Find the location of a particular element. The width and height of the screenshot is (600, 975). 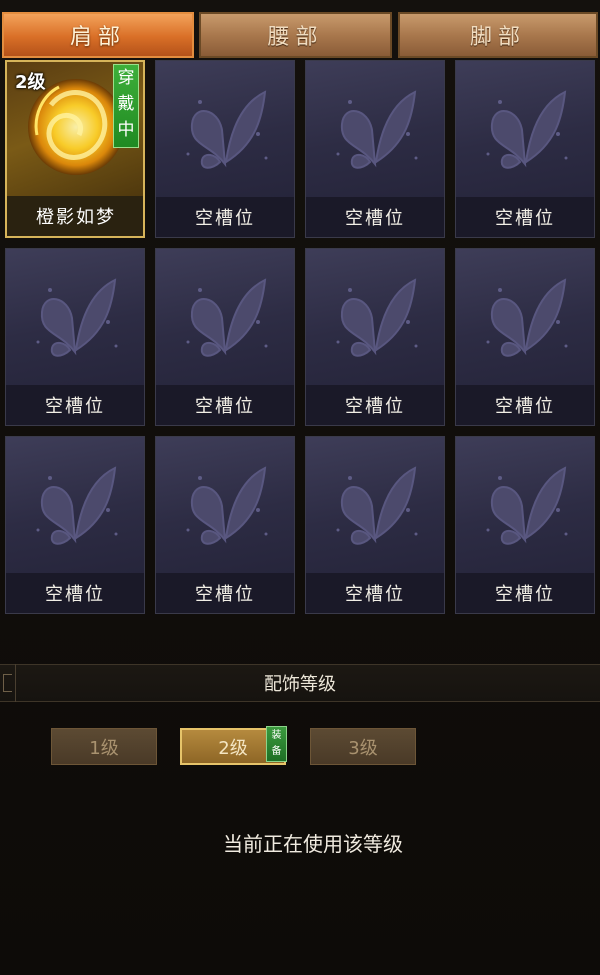

level-3-button: 3级 is located at coordinates (363, 746).